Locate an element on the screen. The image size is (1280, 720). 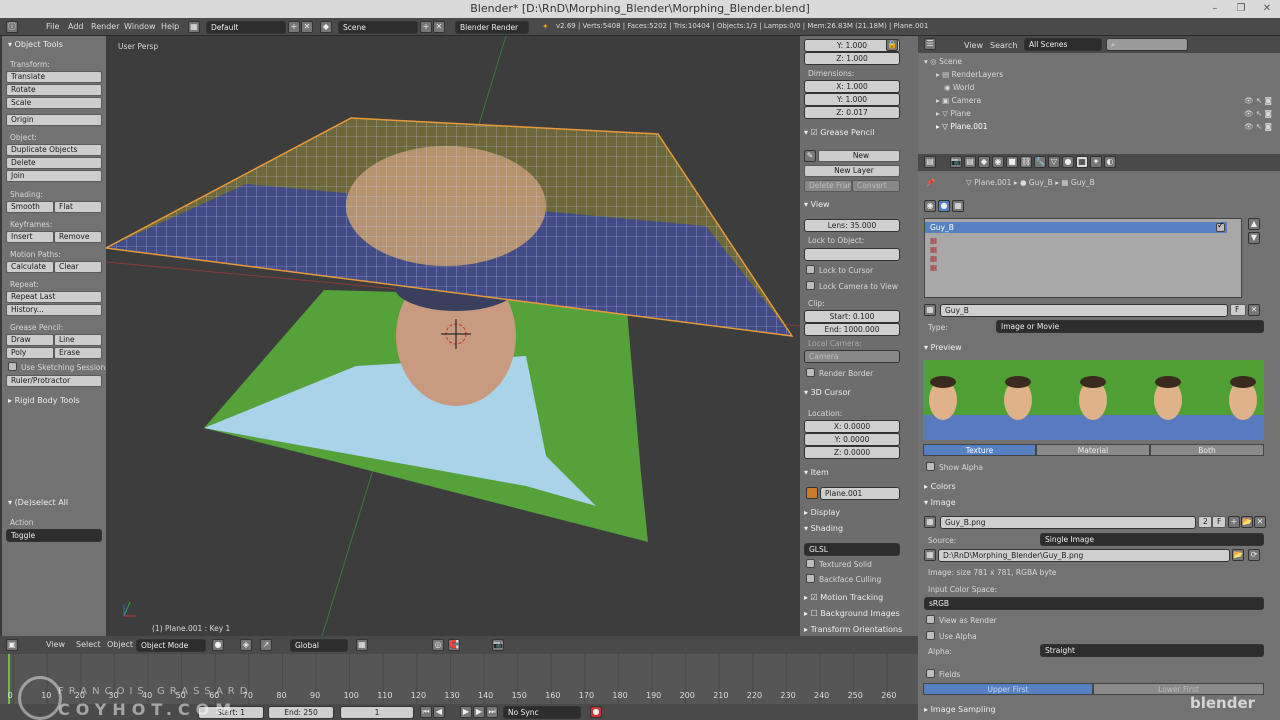
outliner-search-input: ⌕ is located at coordinates (1147, 44).